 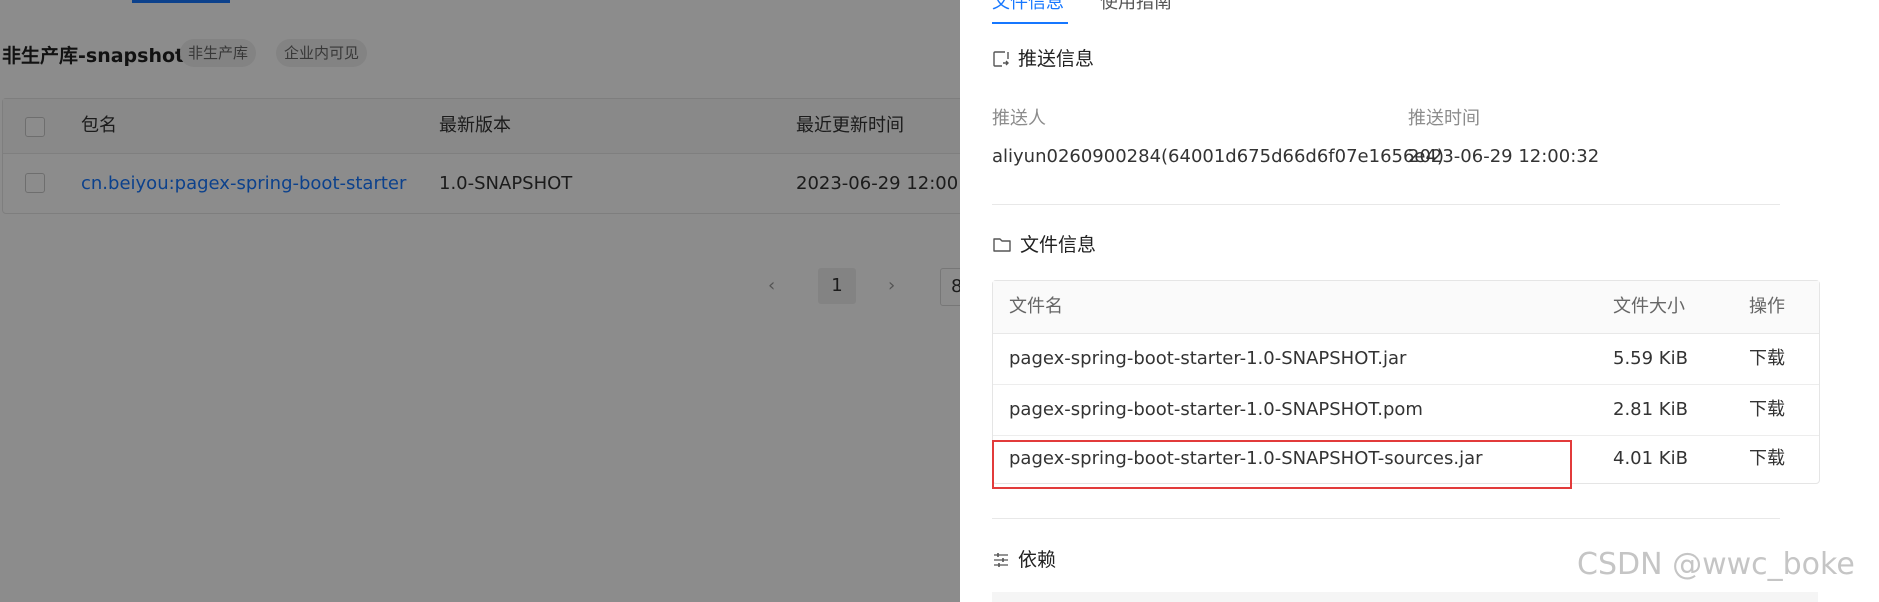 I want to click on col-actions: 操作, so click(x=1767, y=306).